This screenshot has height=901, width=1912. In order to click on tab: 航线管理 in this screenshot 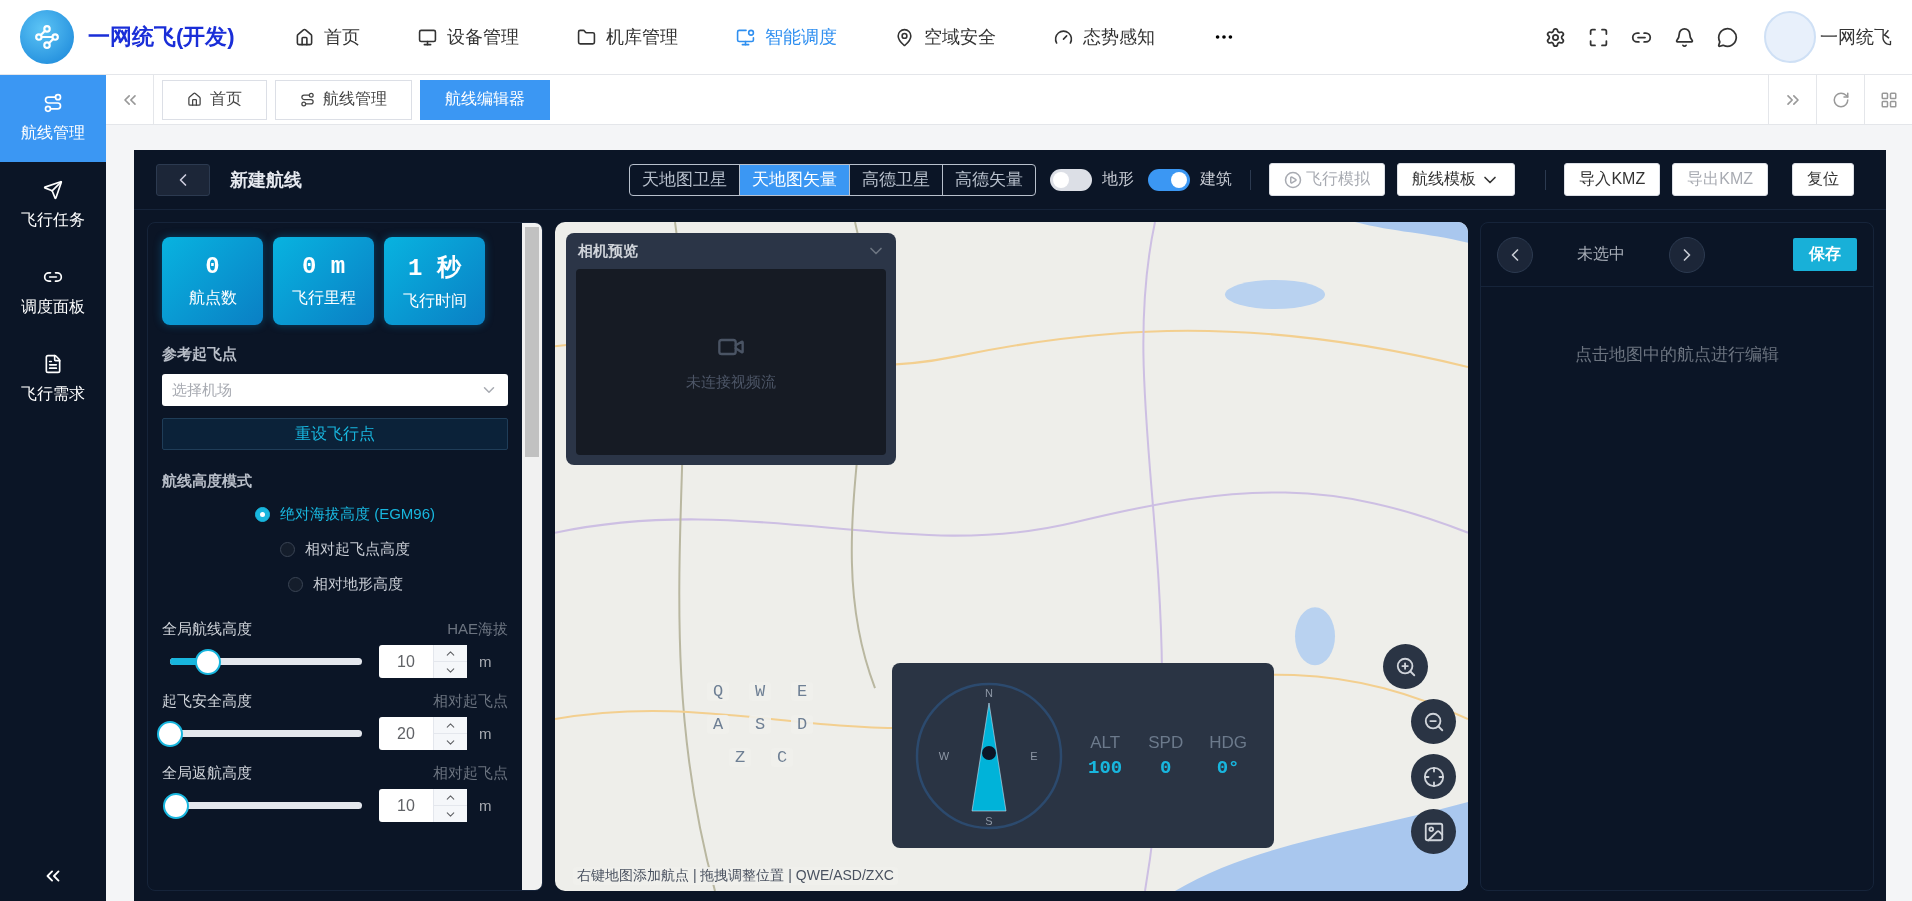, I will do `click(343, 99)`.